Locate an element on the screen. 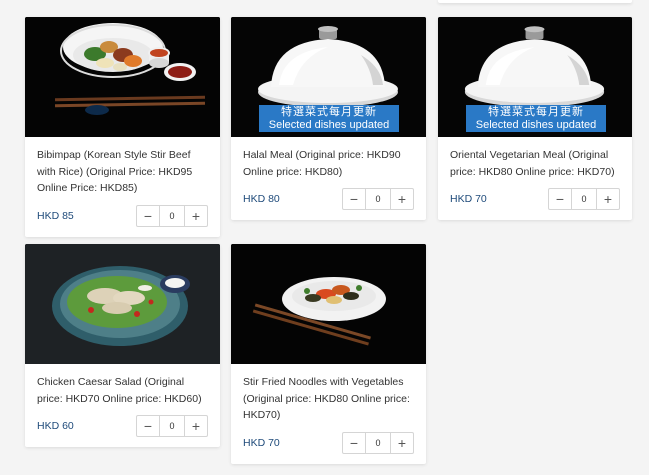  product-price: HKD 80 is located at coordinates (261, 199).